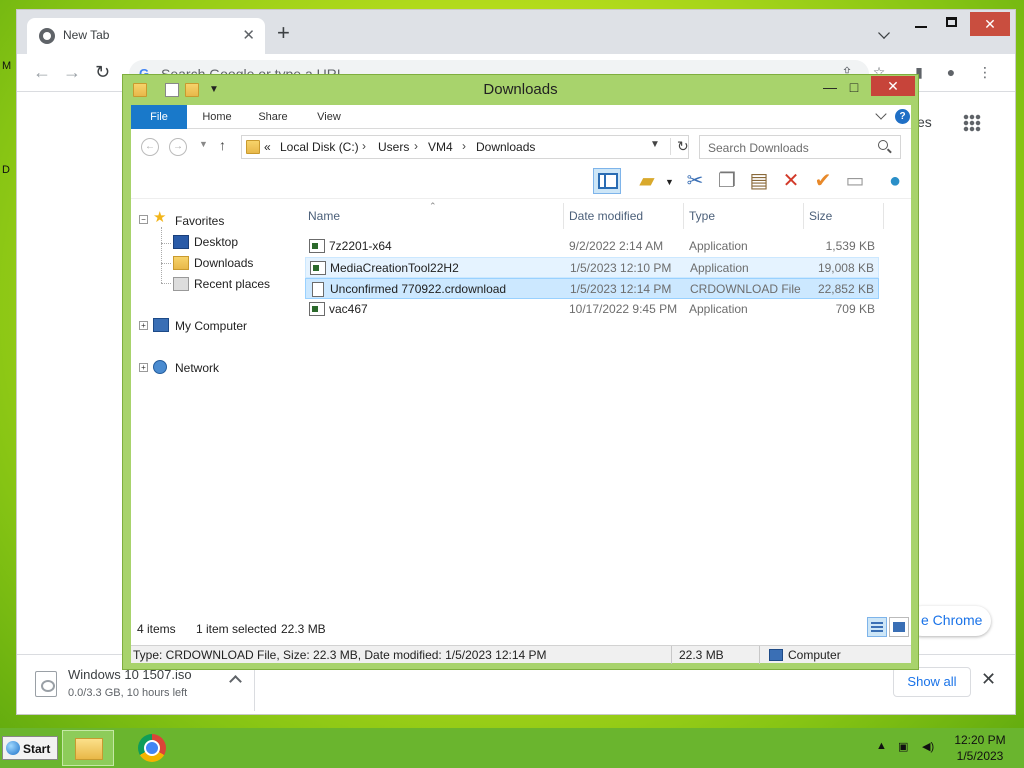 This screenshot has width=1024, height=768. I want to click on preview-pane-button, so click(607, 181).